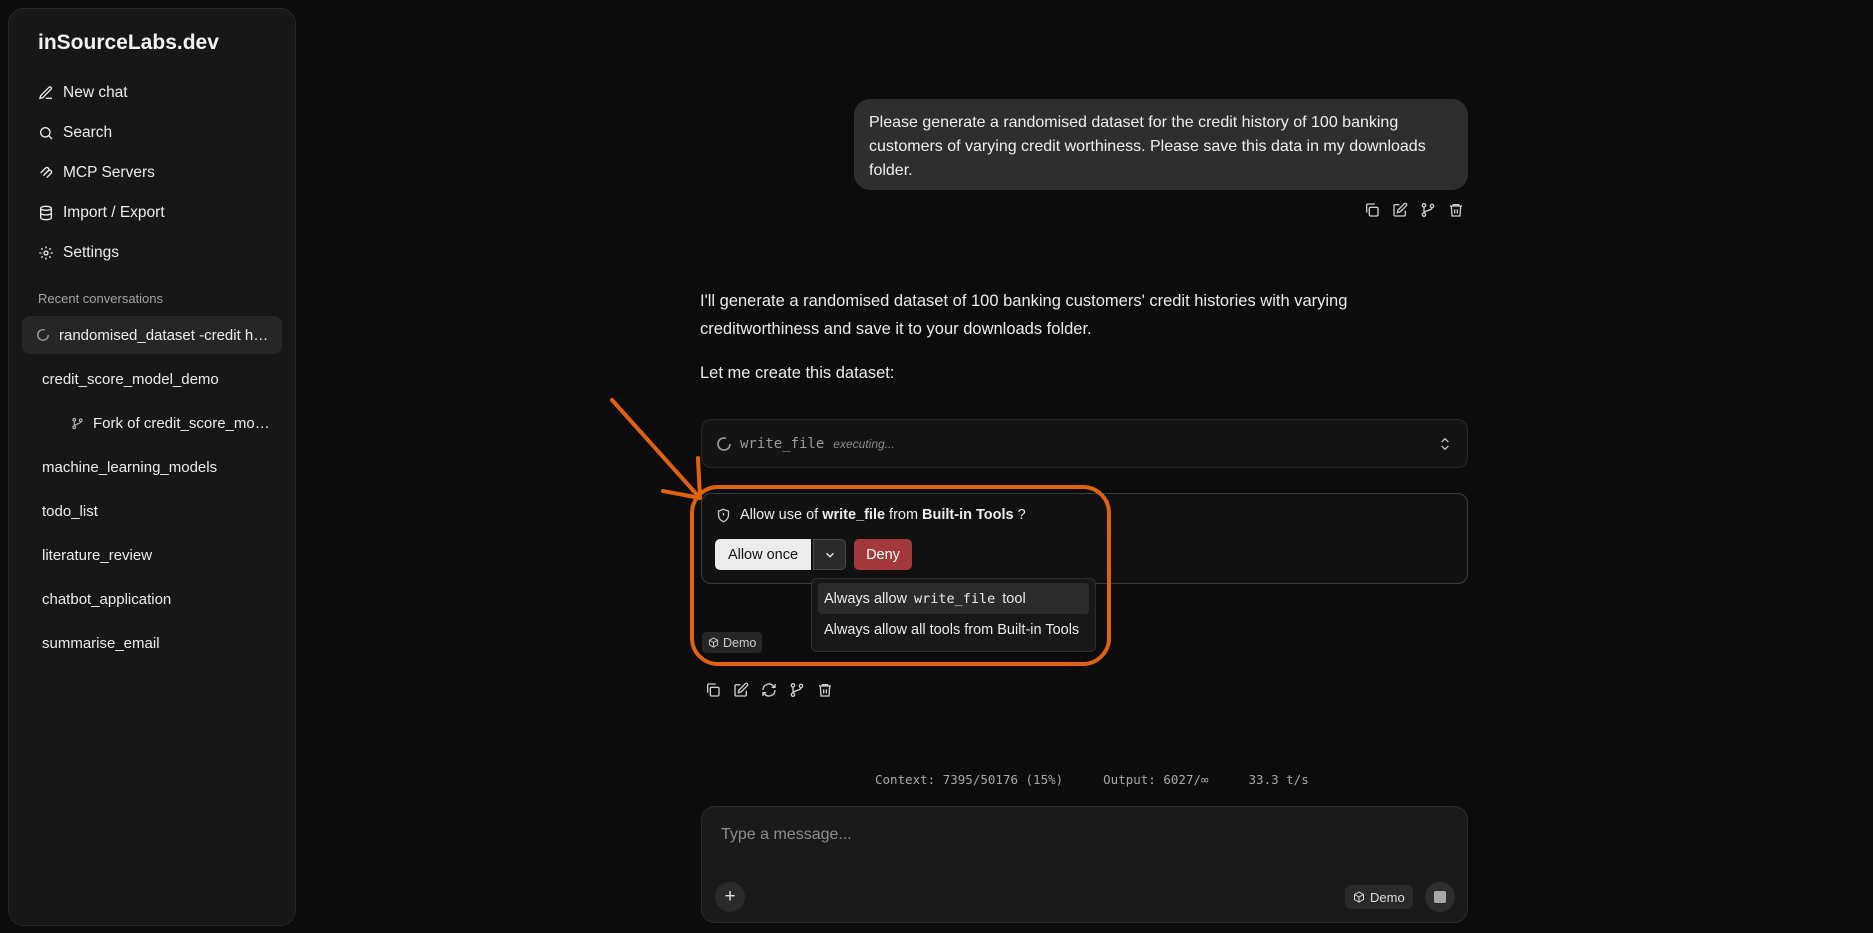  I want to click on permission-middle: from, so click(904, 515).